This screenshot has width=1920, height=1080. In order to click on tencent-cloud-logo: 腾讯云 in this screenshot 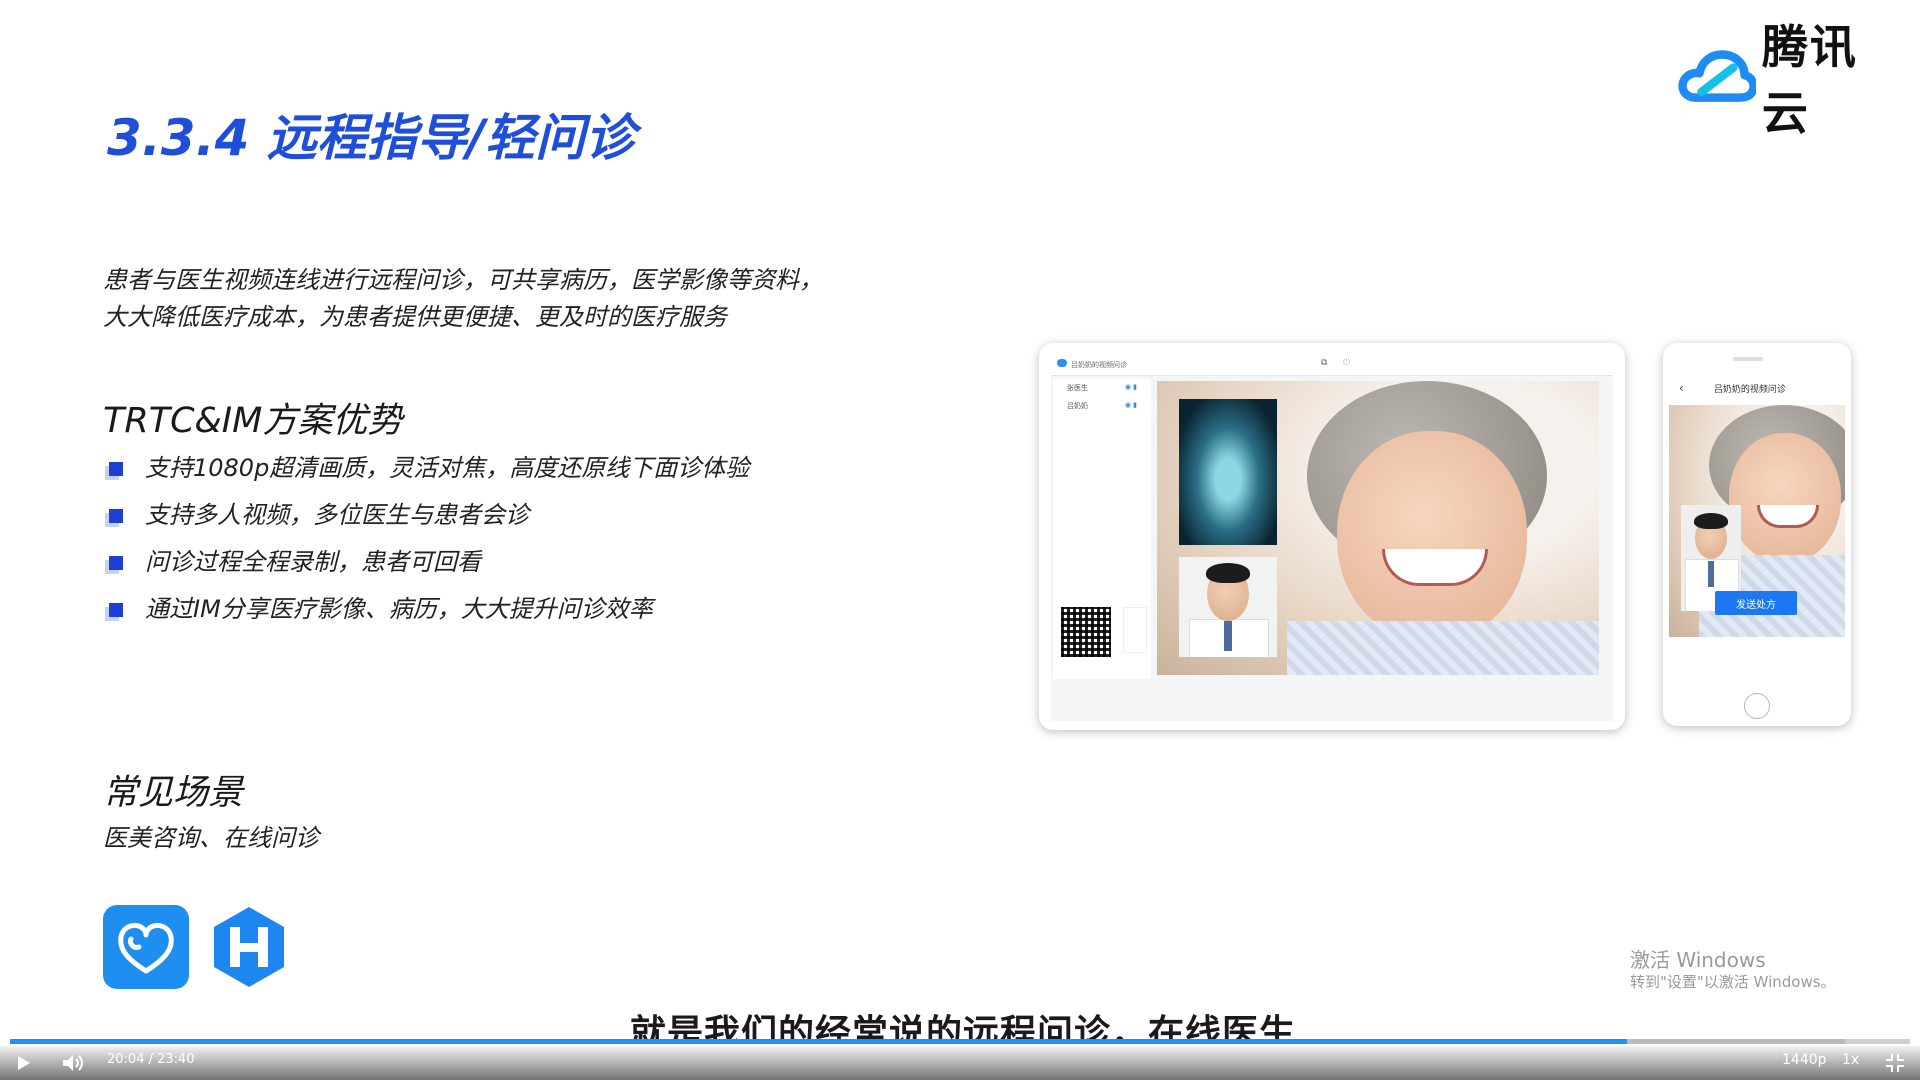, I will do `click(1787, 80)`.